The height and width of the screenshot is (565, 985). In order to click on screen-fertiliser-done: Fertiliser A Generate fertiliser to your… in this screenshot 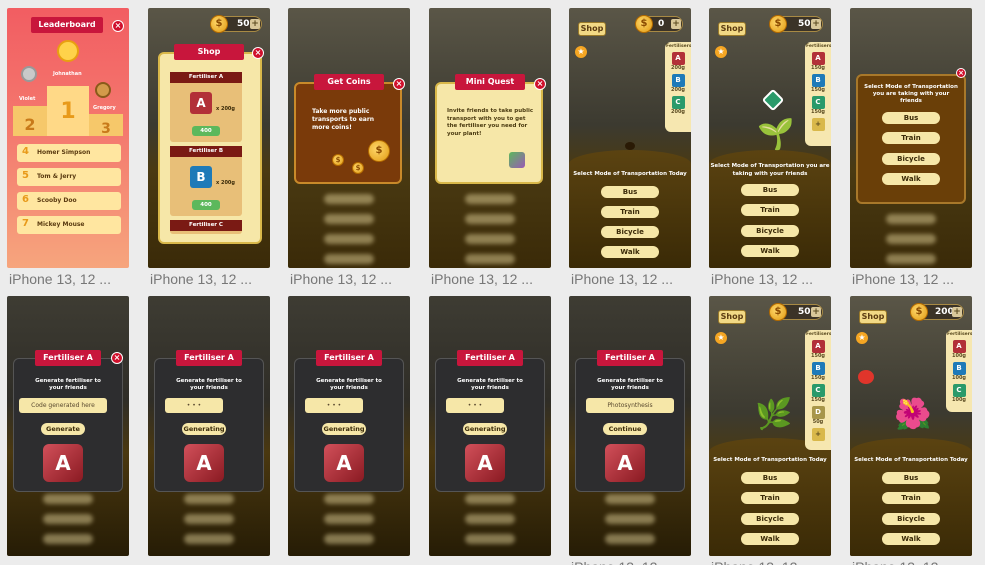, I will do `click(630, 430)`.